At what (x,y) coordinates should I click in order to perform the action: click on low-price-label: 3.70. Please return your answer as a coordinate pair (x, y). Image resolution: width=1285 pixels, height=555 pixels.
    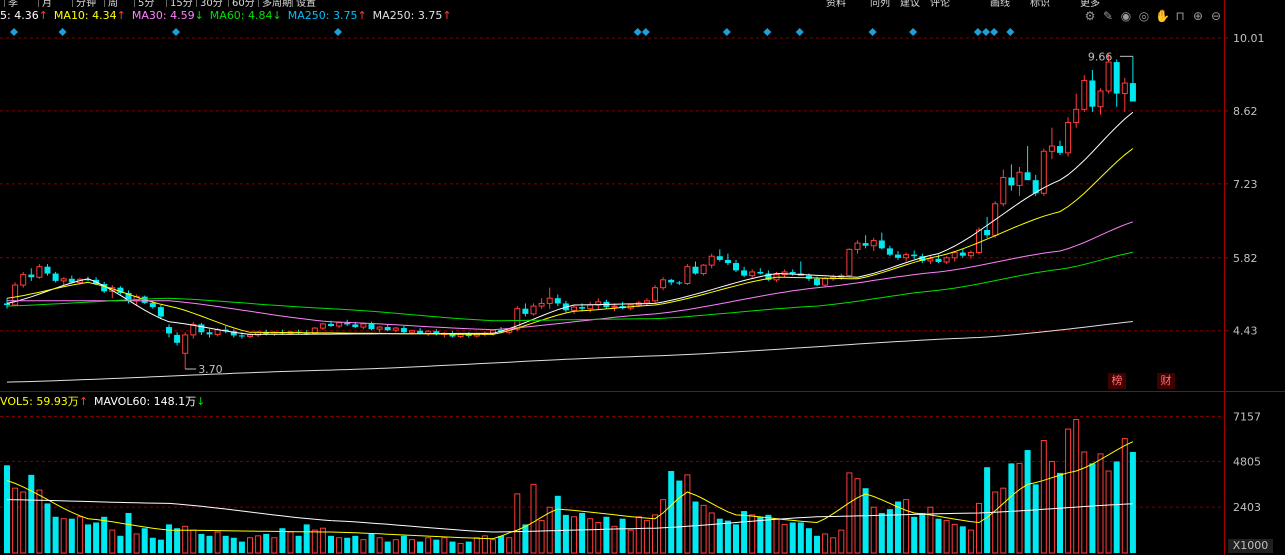
    Looking at the image, I should click on (210, 369).